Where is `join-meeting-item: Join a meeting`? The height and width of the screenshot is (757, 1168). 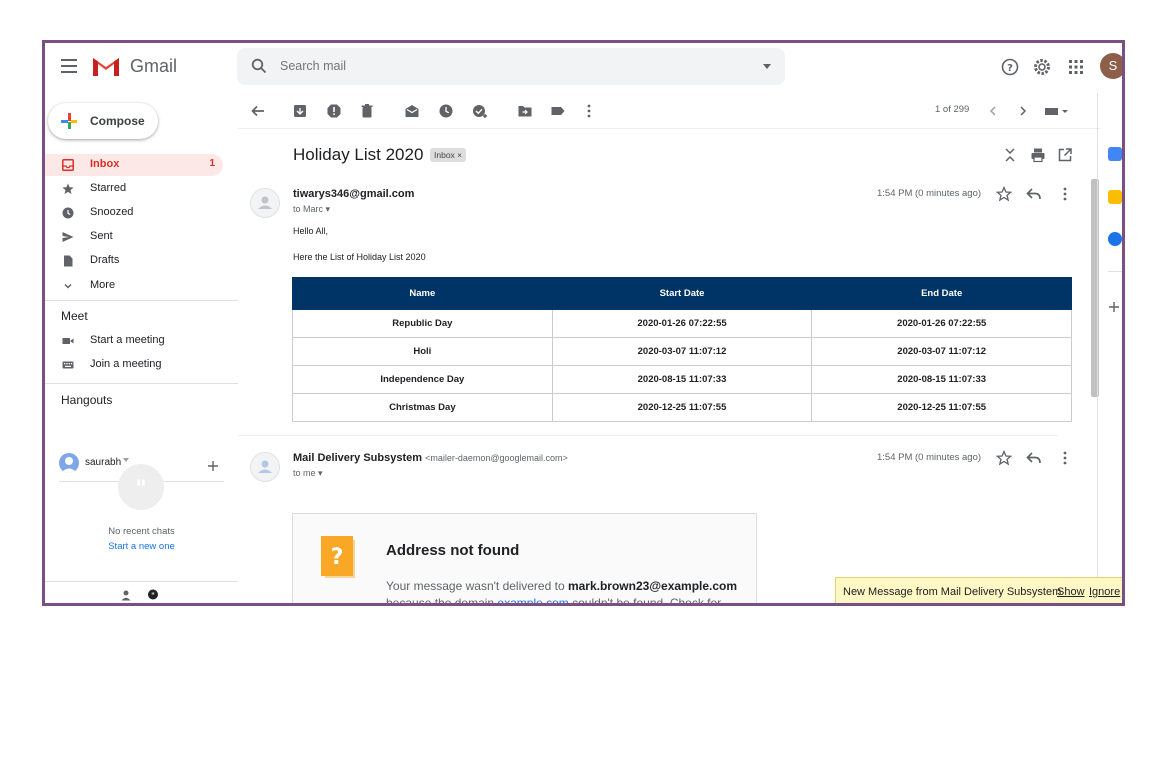 join-meeting-item: Join a meeting is located at coordinates (134, 365).